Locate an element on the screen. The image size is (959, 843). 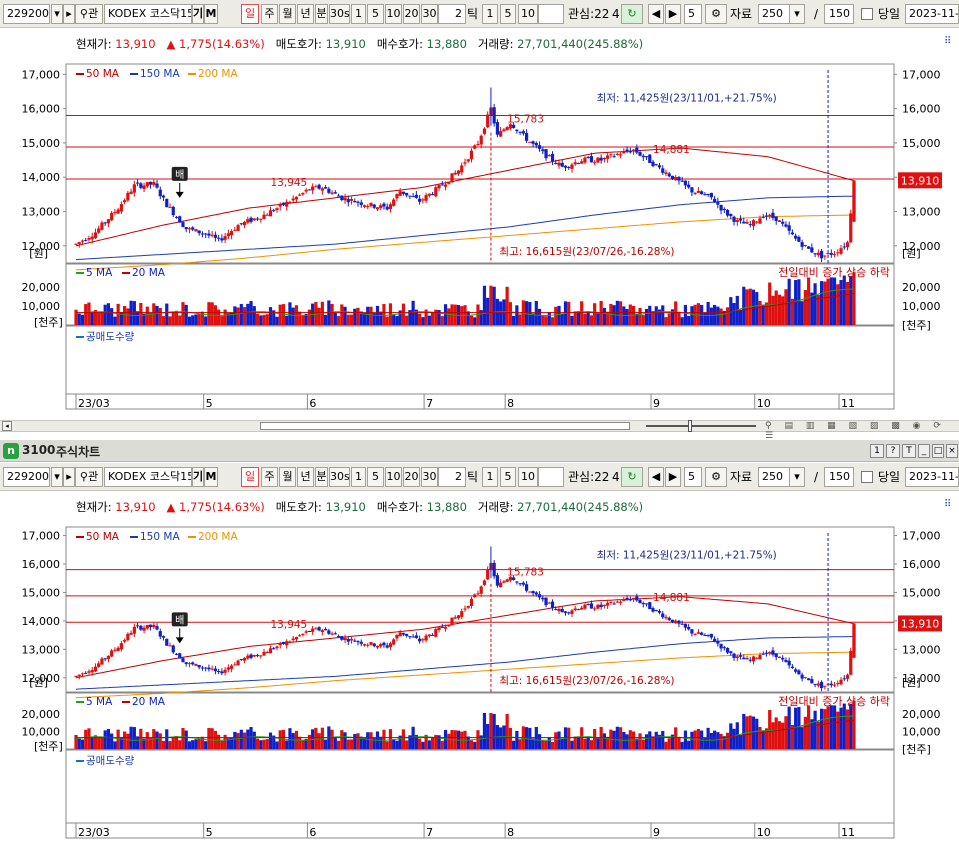
toolbar-icons: ⚲ ▤ ▥ ▦ ▧ ▨ ▩ ◉ ⟳ ☰ is located at coordinates (862, 431).